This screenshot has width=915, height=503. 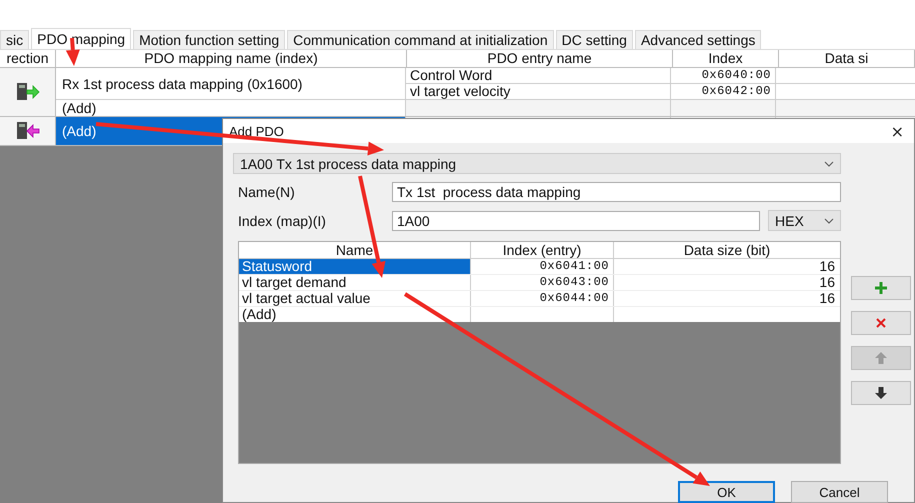 What do you see at coordinates (594, 39) in the screenshot?
I see `tab: DC setting` at bounding box center [594, 39].